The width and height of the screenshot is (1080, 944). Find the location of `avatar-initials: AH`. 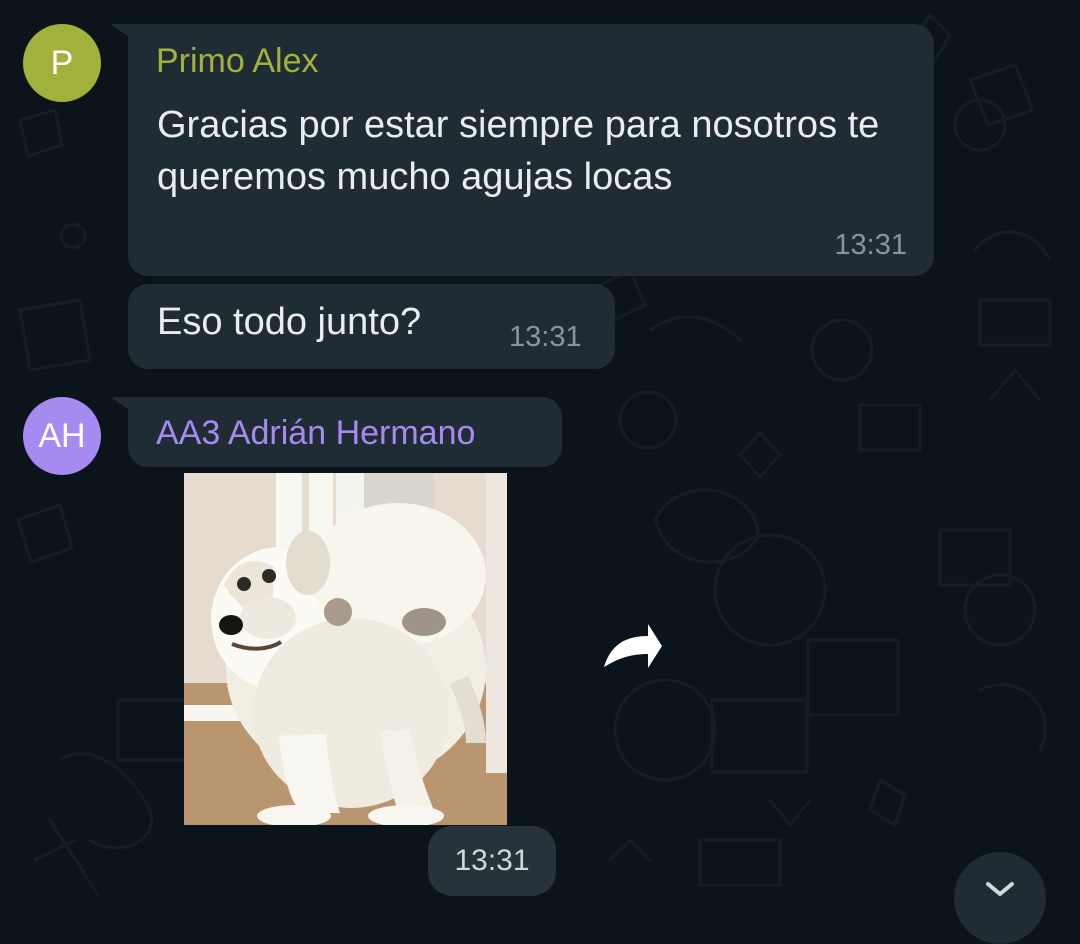

avatar-initials: AH is located at coordinates (62, 436).